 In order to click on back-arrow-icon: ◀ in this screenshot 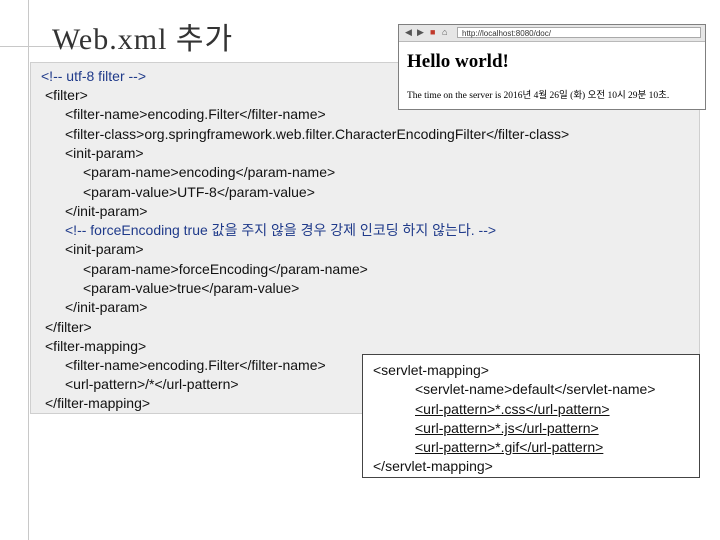, I will do `click(408, 32)`.